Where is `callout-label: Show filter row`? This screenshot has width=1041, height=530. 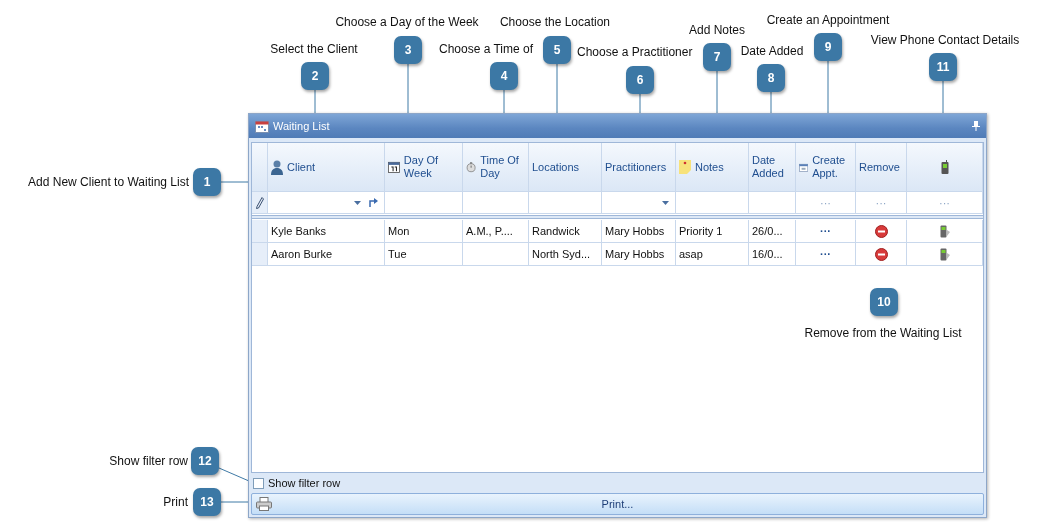
callout-label: Show filter row is located at coordinates (148, 461).